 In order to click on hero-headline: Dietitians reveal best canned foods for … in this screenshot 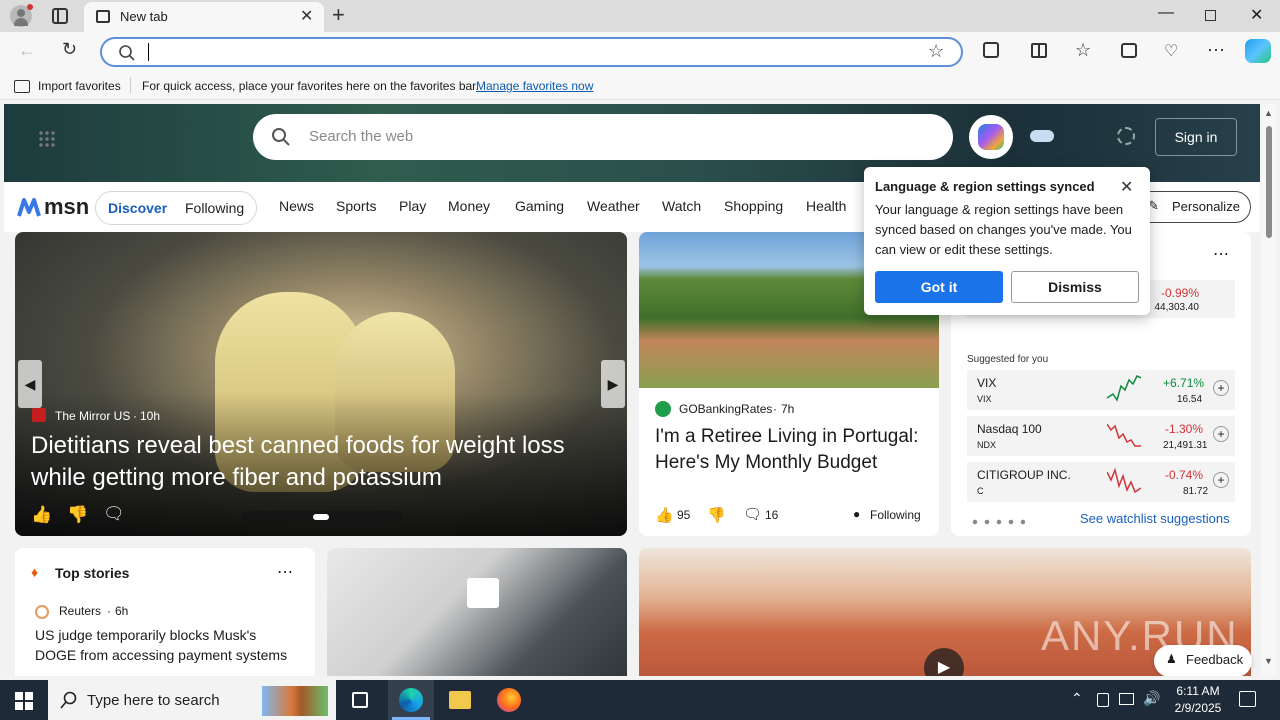, I will do `click(321, 462)`.